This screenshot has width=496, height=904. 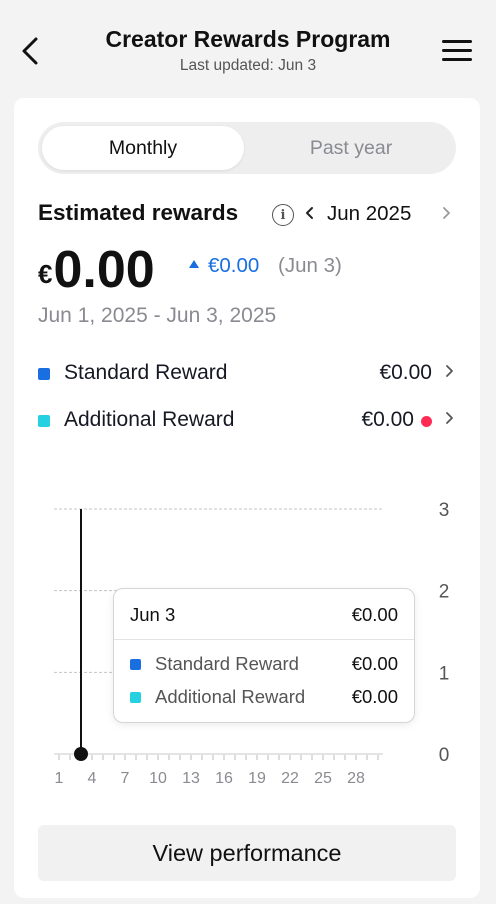 I want to click on x-tick-label: 25, so click(x=323, y=778).